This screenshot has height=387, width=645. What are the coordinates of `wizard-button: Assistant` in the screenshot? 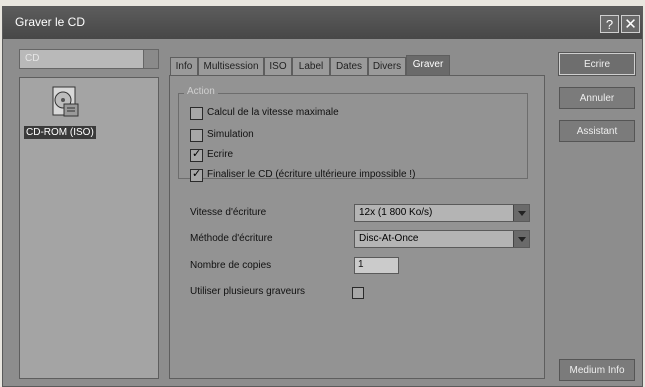 It's located at (597, 131).